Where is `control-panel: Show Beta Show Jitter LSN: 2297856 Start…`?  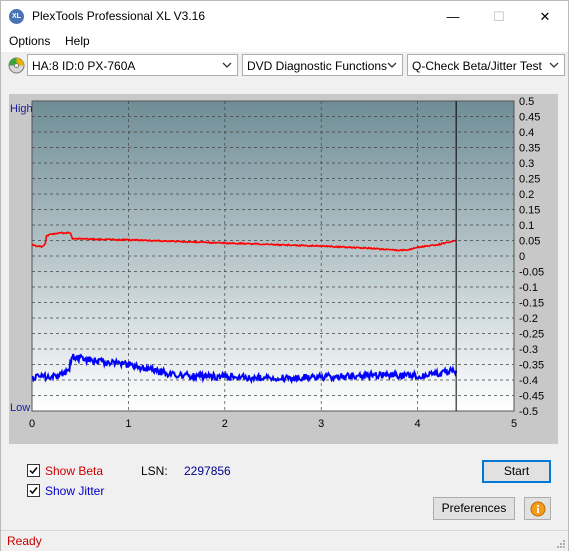
control-panel: Show Beta Show Jitter LSN: 2297856 Start… is located at coordinates (284, 489).